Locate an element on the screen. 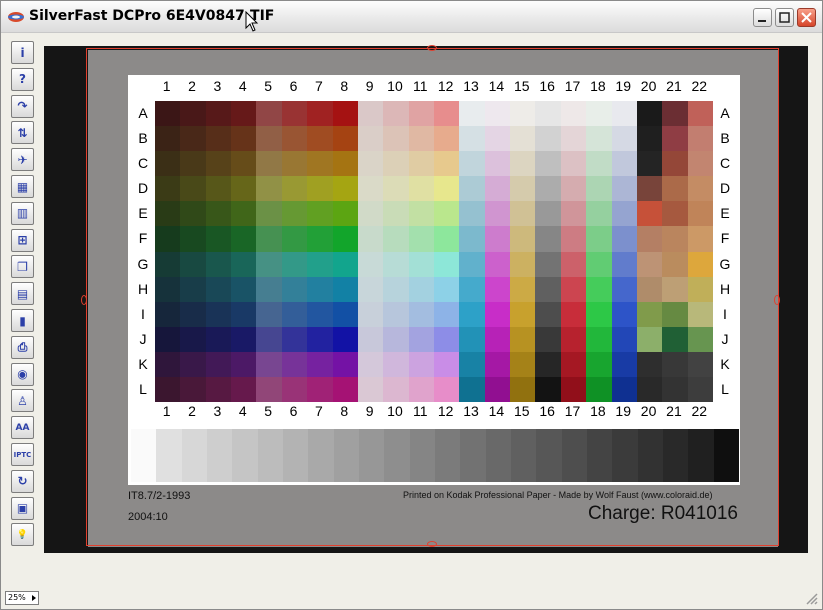  column-number: 5 is located at coordinates (268, 411).